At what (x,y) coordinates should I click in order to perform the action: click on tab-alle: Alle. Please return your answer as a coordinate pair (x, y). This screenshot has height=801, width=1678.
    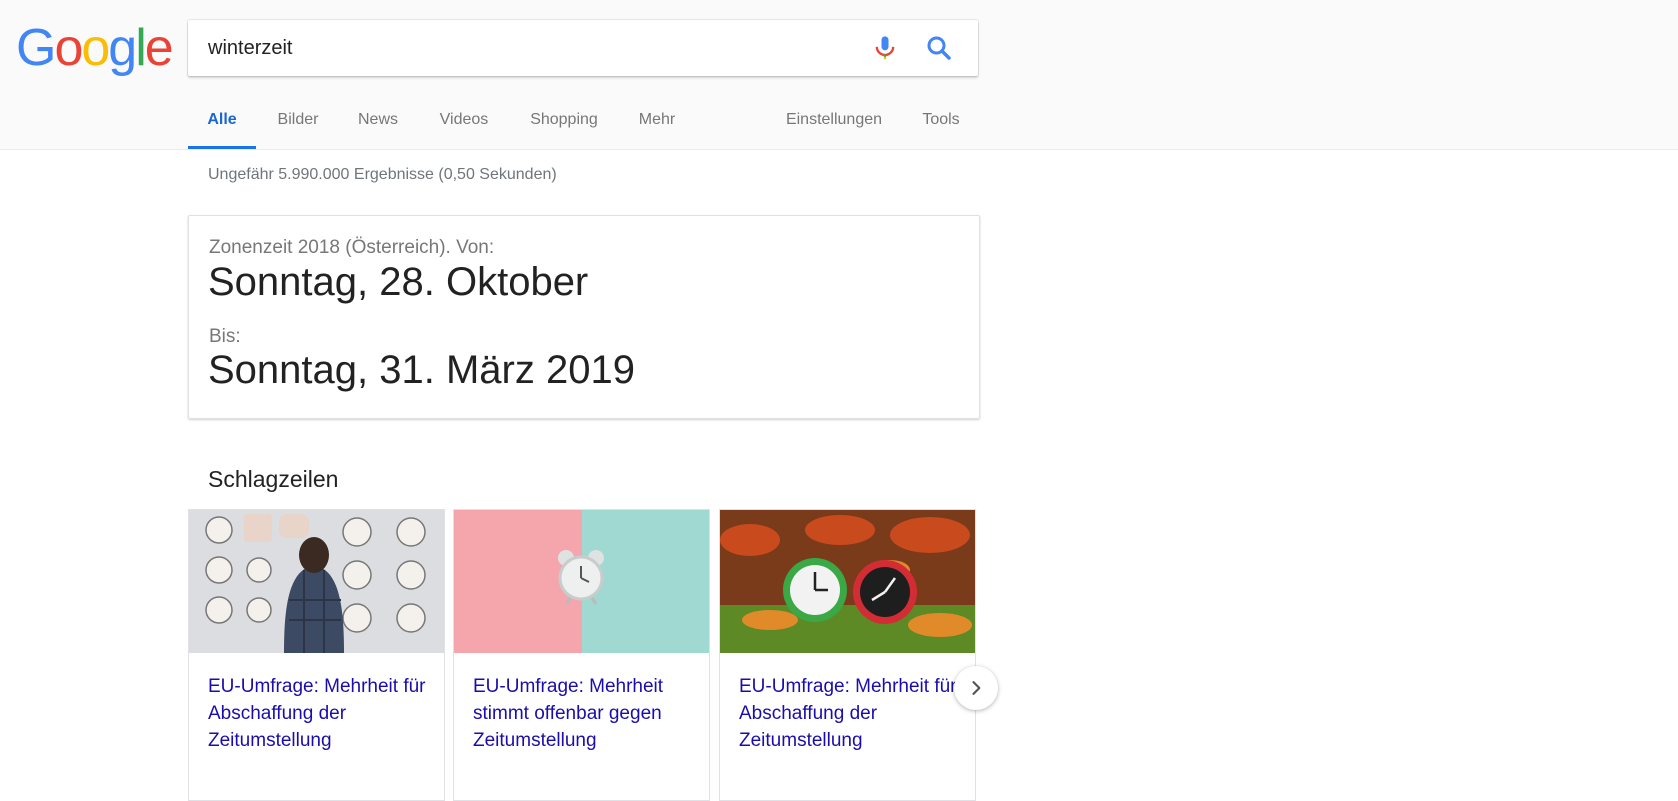
    Looking at the image, I should click on (222, 122).